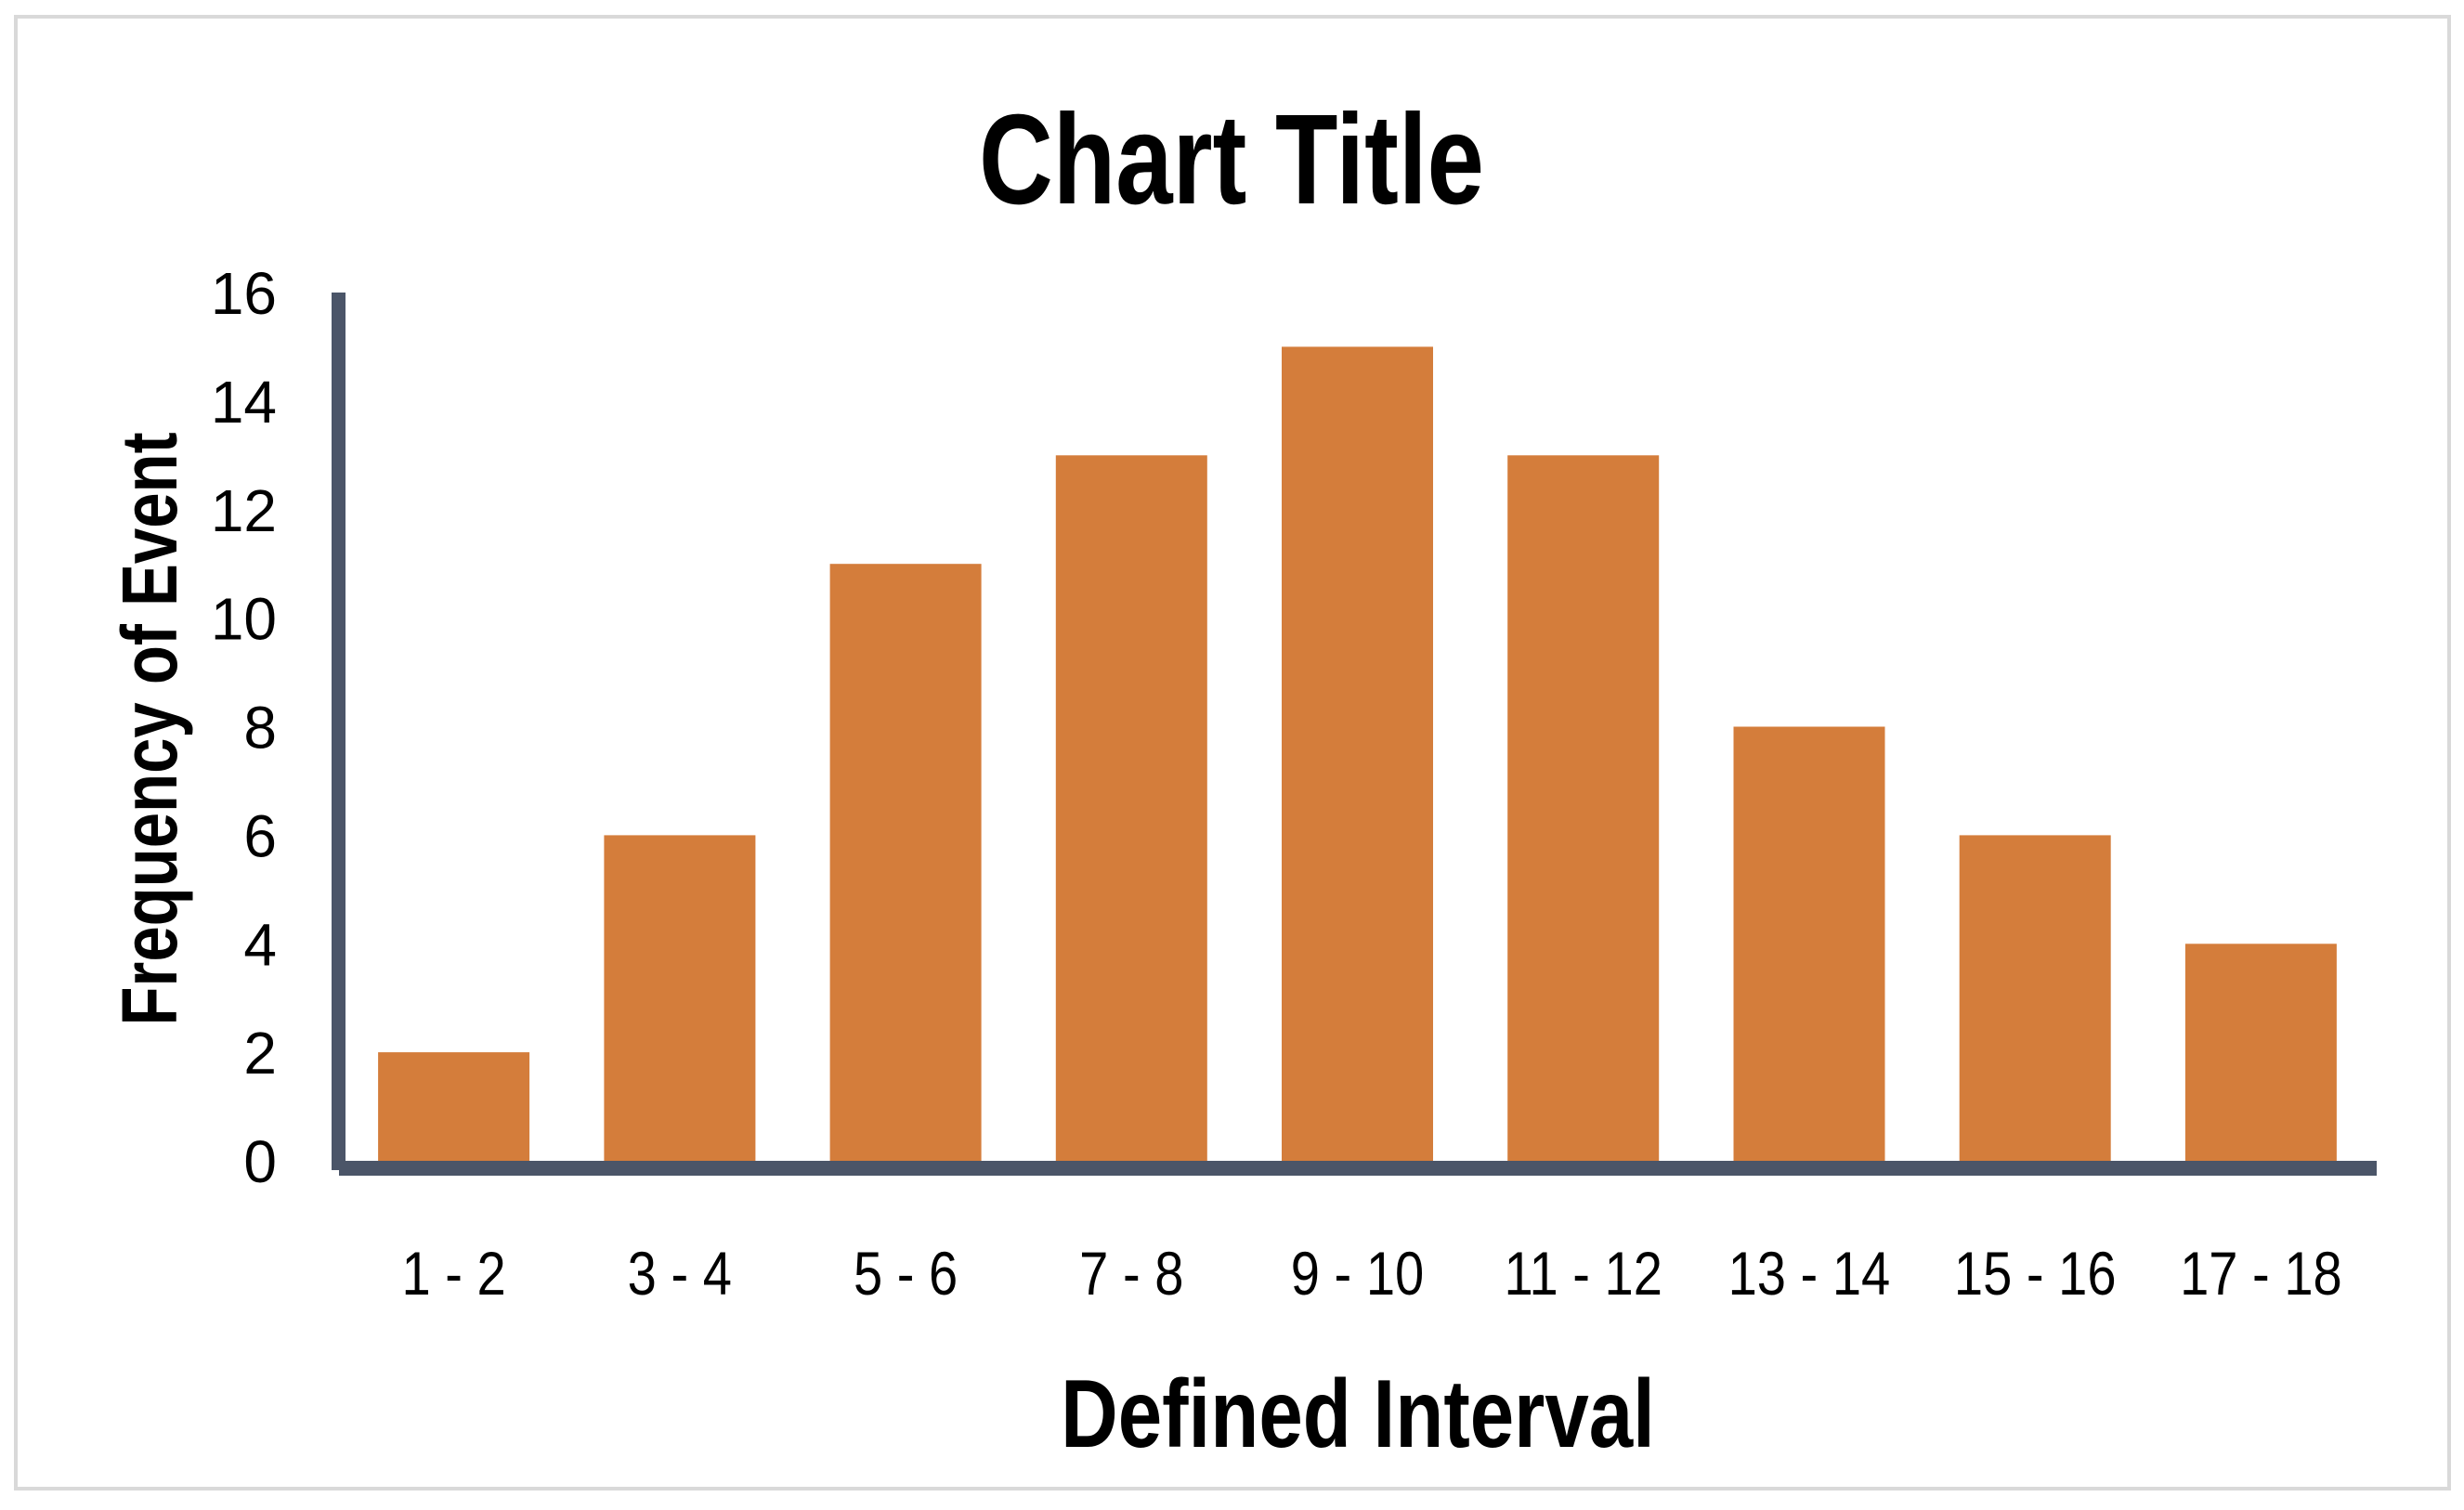 Image resolution: width=2464 pixels, height=1510 pixels. Describe the element at coordinates (150, 728) in the screenshot. I see `y-axis-title: Frequency of Event` at that location.